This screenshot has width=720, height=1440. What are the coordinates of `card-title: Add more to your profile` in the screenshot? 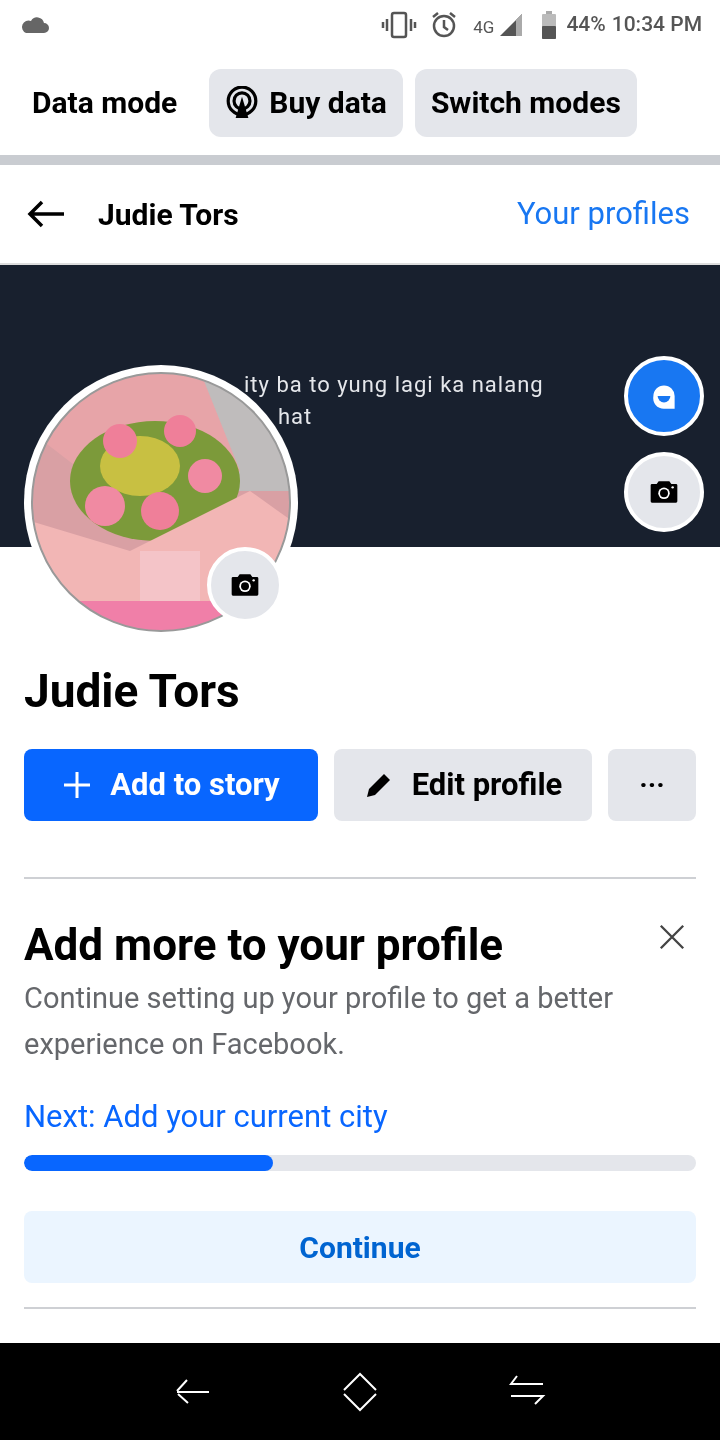 It's located at (264, 945).